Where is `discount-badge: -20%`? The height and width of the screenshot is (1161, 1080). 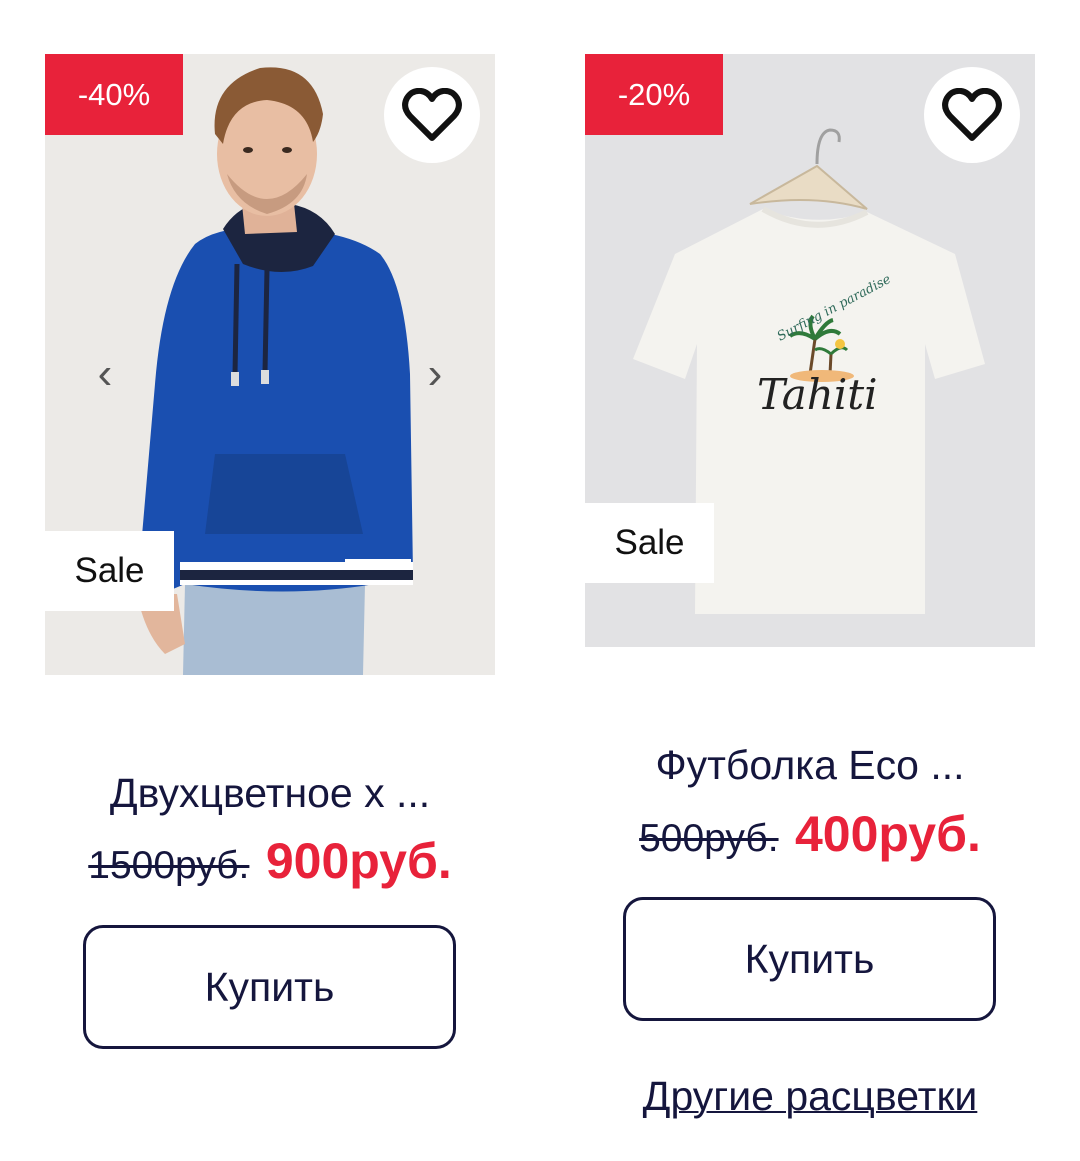
discount-badge: -20% is located at coordinates (654, 94).